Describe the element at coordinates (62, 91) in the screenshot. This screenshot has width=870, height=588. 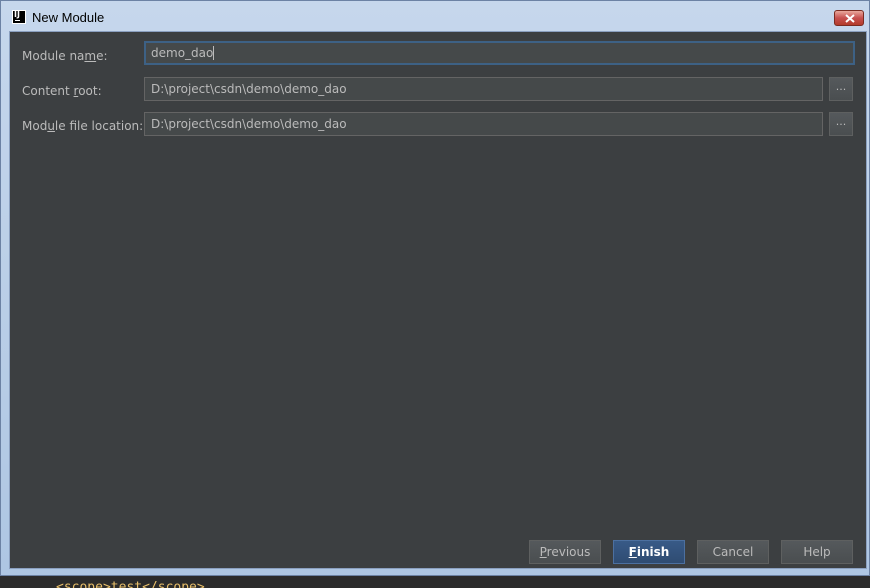
I see `content-root-label: Content root:` at that location.